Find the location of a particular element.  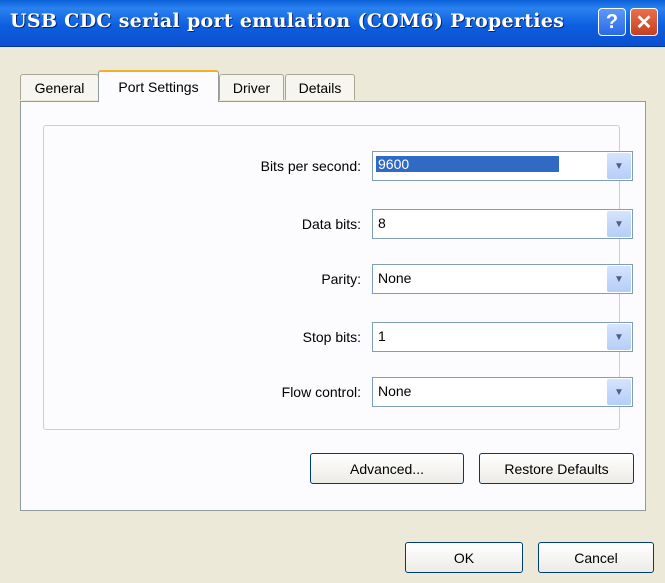

restore-defaults-button: Restore Defaults is located at coordinates (556, 468).